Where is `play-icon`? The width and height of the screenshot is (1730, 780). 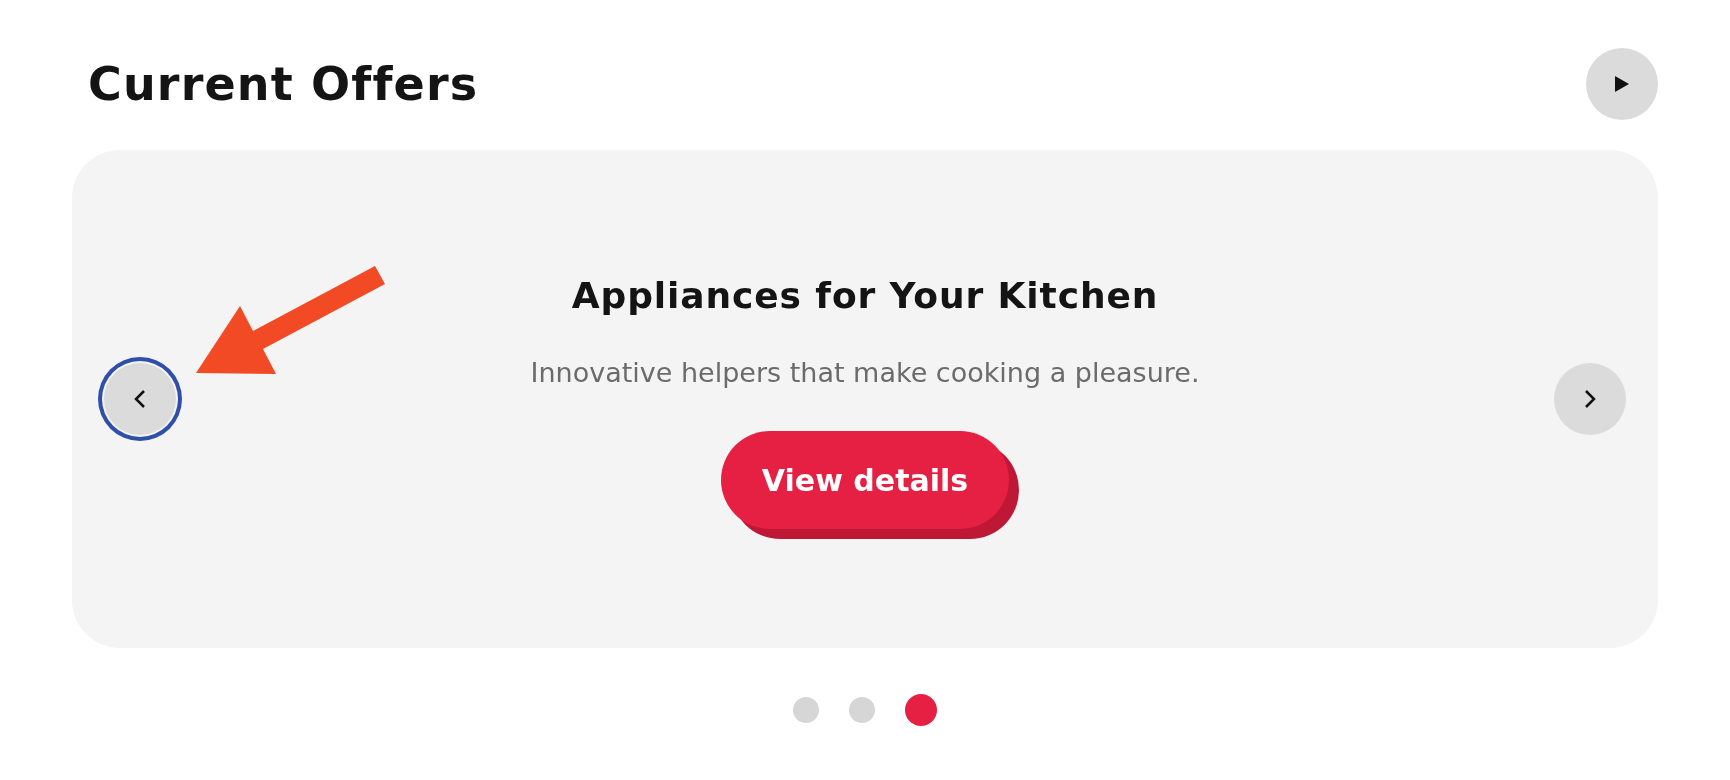 play-icon is located at coordinates (1622, 84).